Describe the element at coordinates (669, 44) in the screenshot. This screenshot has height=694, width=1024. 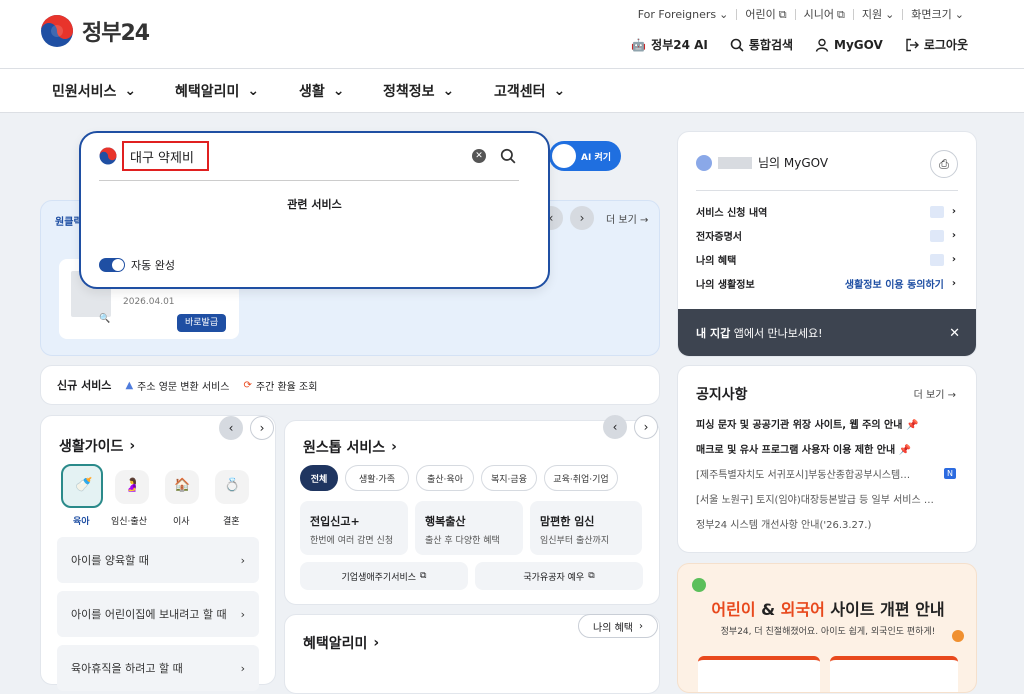
I see `ai-button: 🤖 정부24 AI` at that location.